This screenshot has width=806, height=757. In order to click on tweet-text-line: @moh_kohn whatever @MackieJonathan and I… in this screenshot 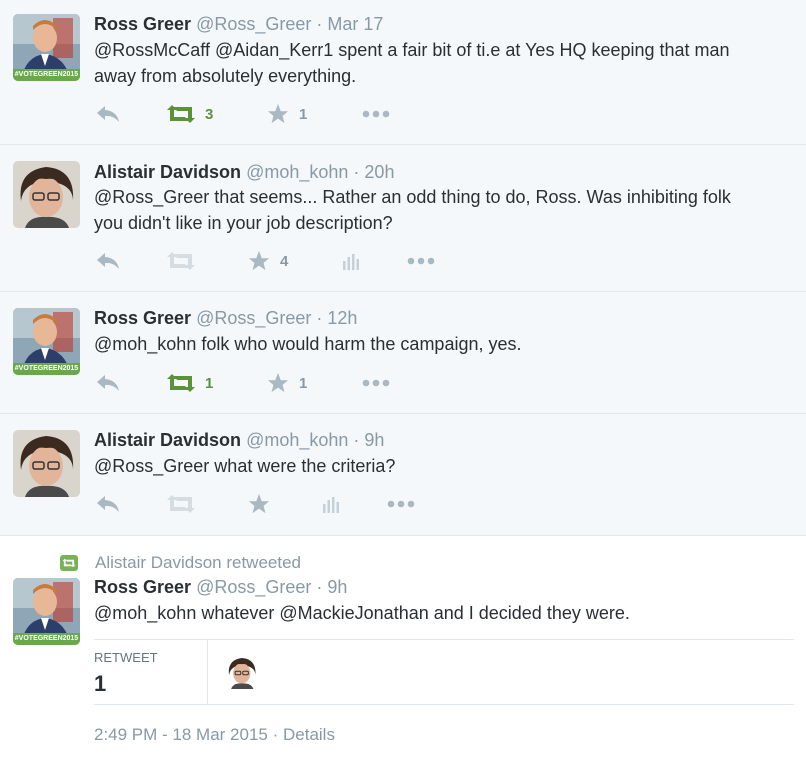, I will do `click(362, 613)`.